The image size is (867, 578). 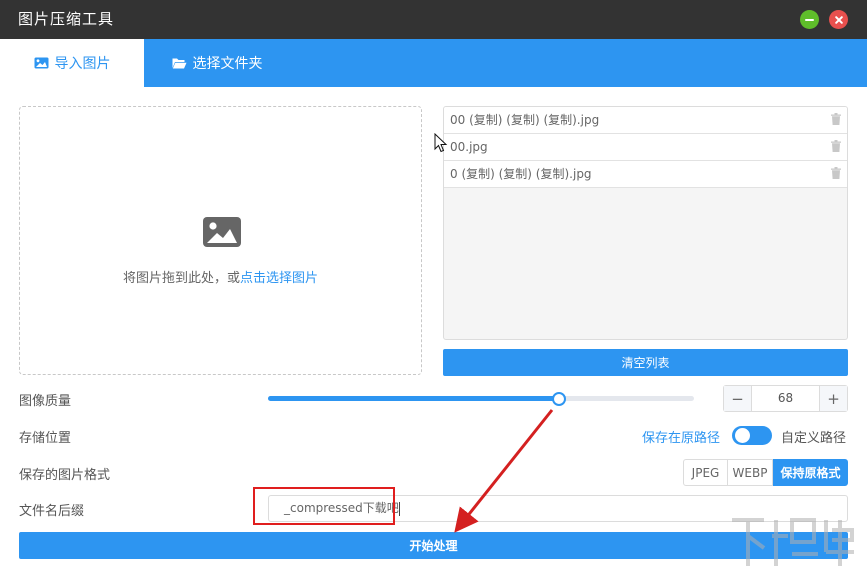 I want to click on watermark-logo, so click(x=793, y=542).